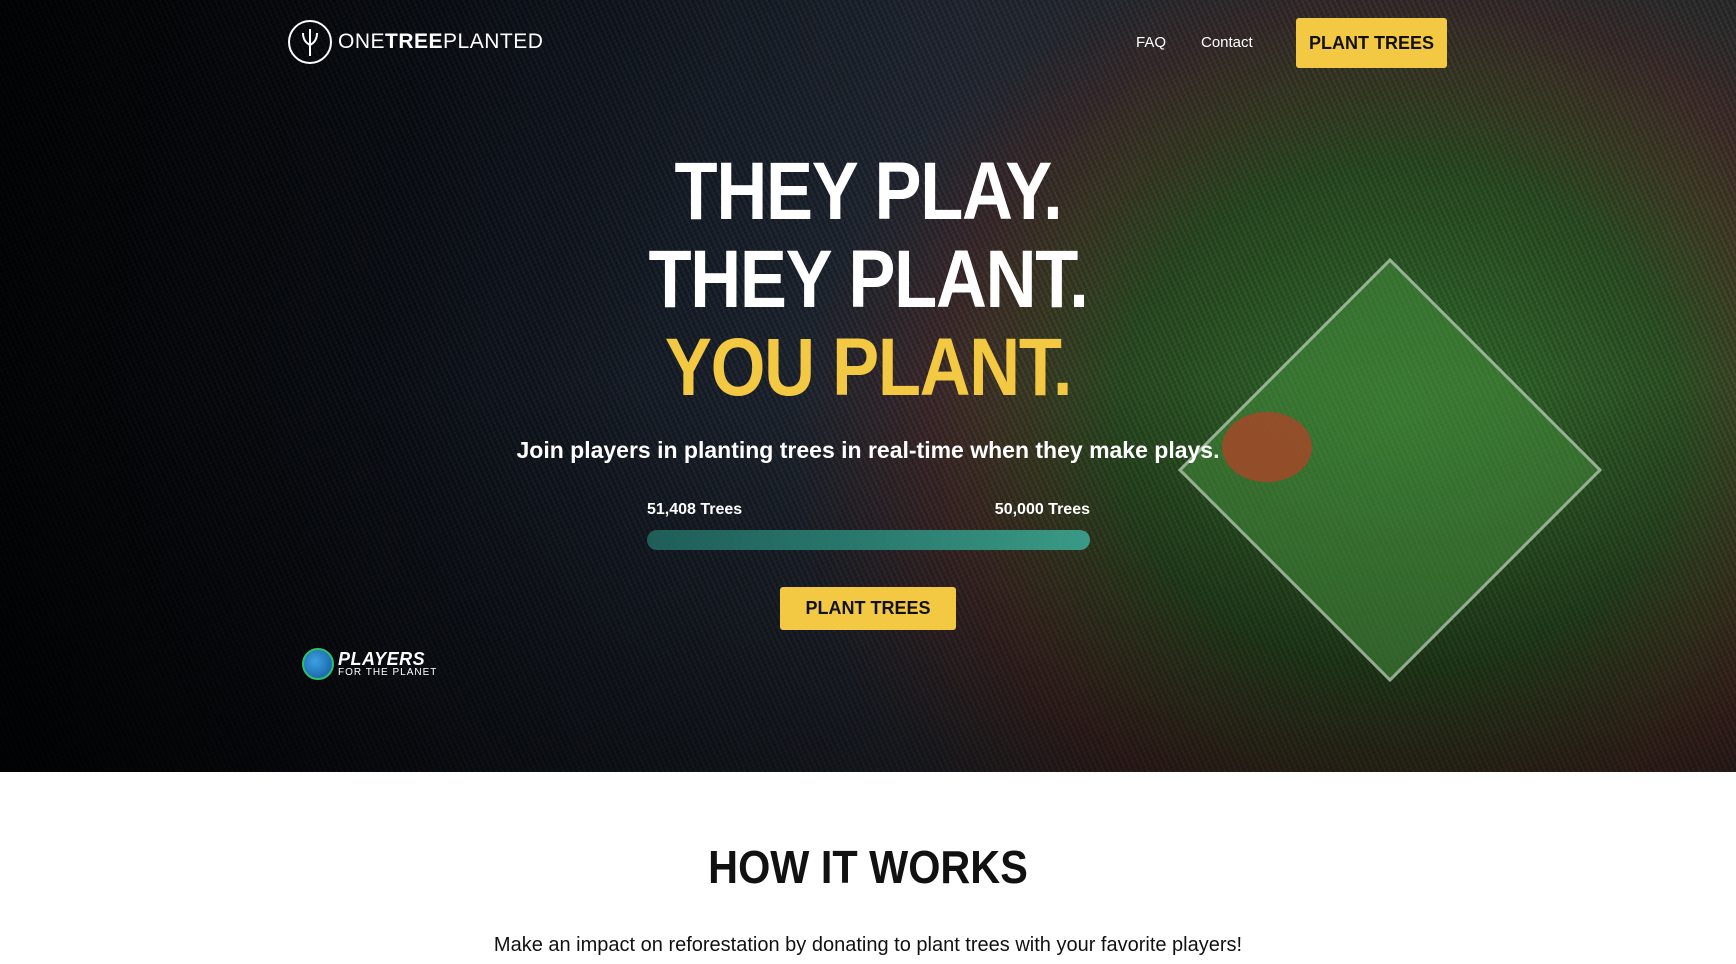 The image size is (1736, 964). I want to click on partner-wordmark: PLAYERS FOR THE PLANET, so click(388, 663).